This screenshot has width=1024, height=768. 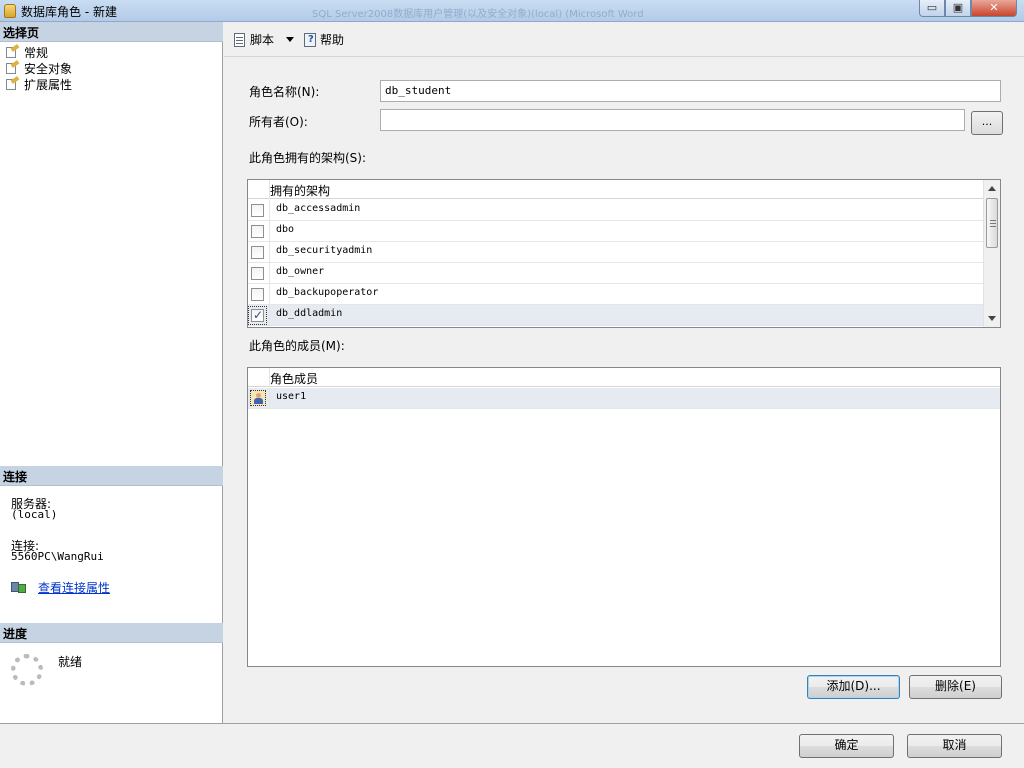 What do you see at coordinates (992, 223) in the screenshot?
I see `scroll-thumb` at bounding box center [992, 223].